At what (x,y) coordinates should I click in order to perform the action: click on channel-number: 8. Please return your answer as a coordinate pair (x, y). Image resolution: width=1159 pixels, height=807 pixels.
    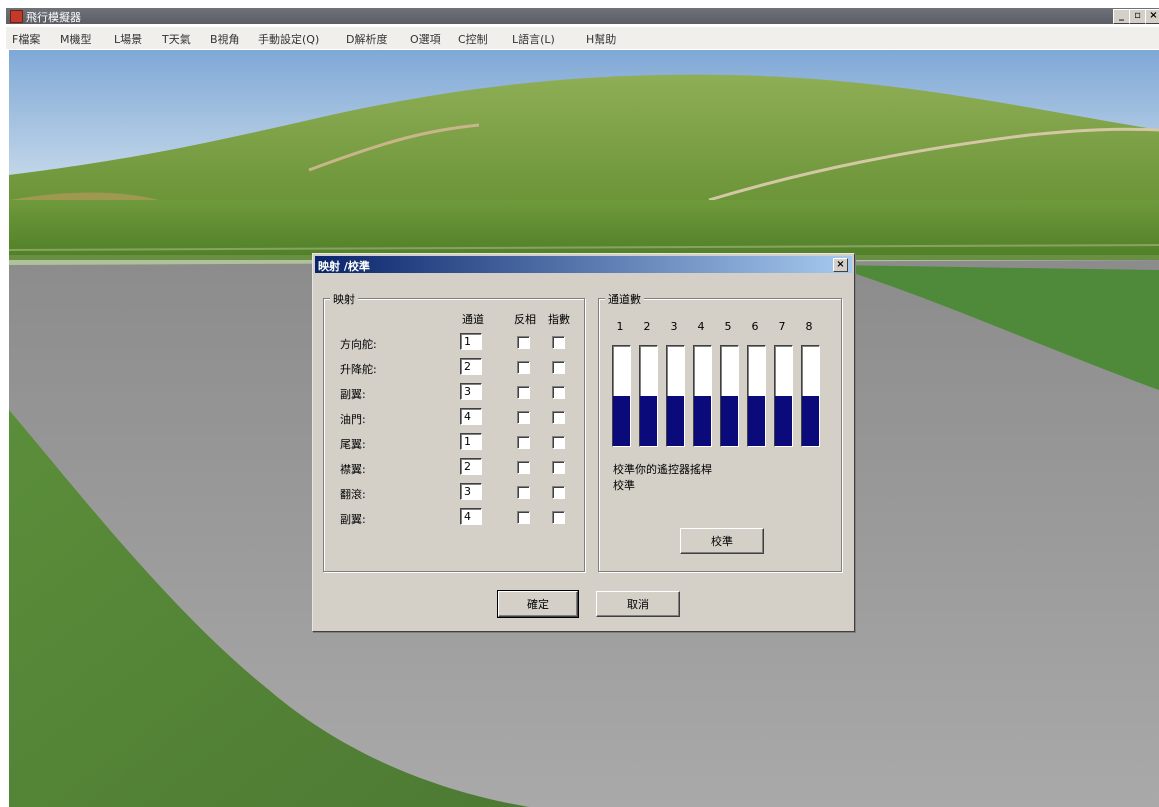
    Looking at the image, I should click on (809, 326).